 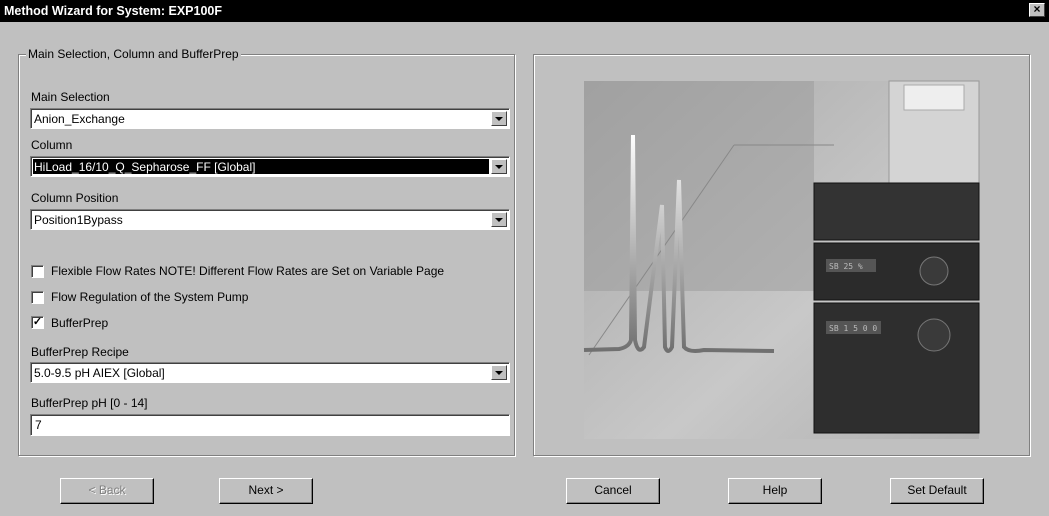 What do you see at coordinates (78, 220) in the screenshot?
I see `column-position-value: Position1Bypass` at bounding box center [78, 220].